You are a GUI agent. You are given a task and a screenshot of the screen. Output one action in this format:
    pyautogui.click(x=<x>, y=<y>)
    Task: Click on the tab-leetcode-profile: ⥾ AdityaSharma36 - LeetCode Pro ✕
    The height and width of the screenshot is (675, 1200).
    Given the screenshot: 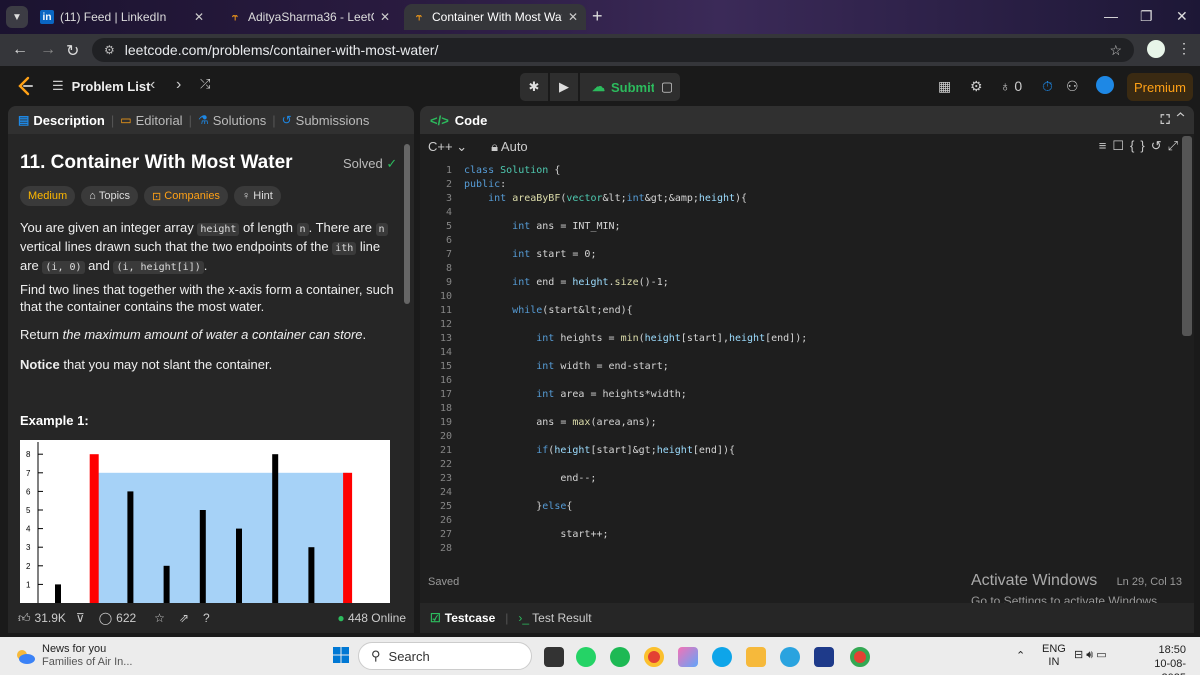 What is the action you would take?
    pyautogui.click(x=309, y=17)
    